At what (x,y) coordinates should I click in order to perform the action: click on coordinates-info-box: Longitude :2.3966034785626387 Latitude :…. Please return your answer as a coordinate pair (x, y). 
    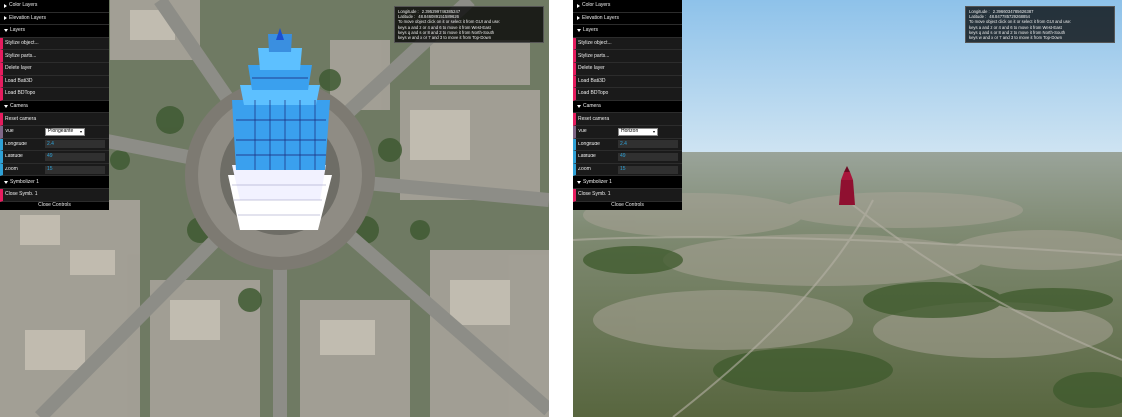
    Looking at the image, I should click on (1040, 25).